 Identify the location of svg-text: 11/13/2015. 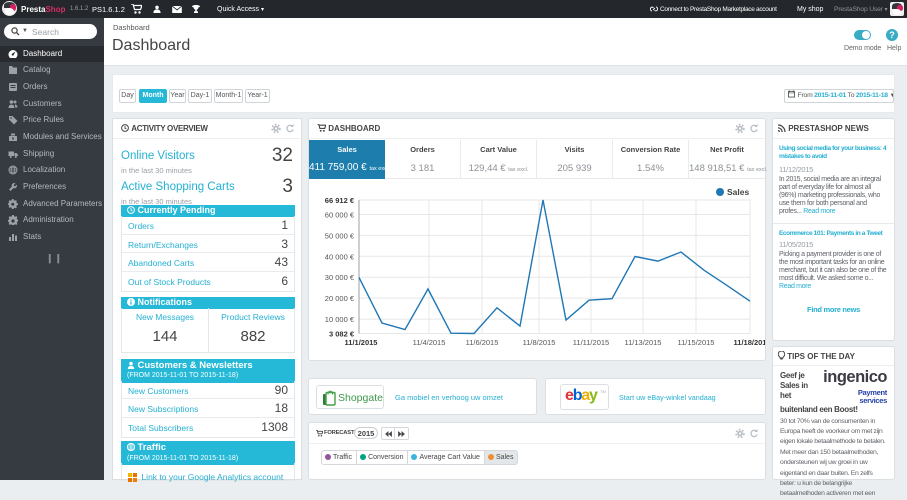
(643, 342).